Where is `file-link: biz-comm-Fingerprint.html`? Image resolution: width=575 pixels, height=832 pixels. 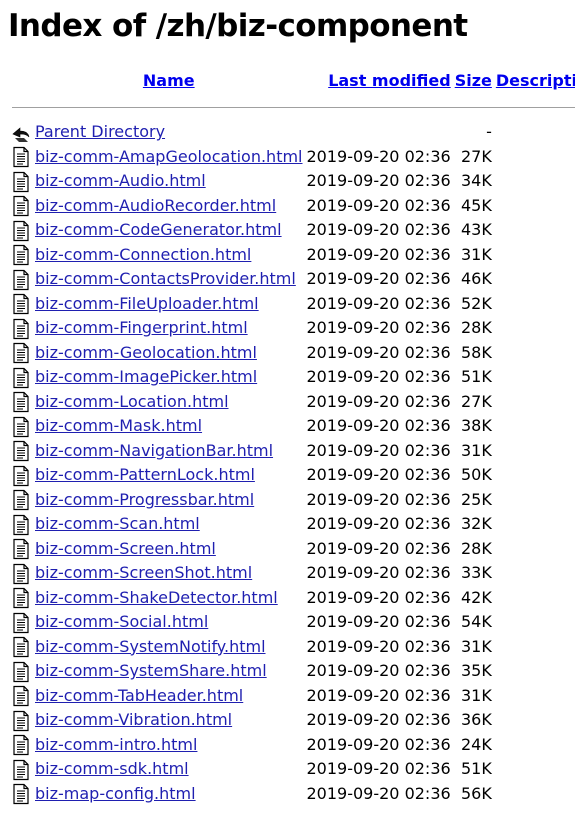
file-link: biz-comm-Fingerprint.html is located at coordinates (141, 327).